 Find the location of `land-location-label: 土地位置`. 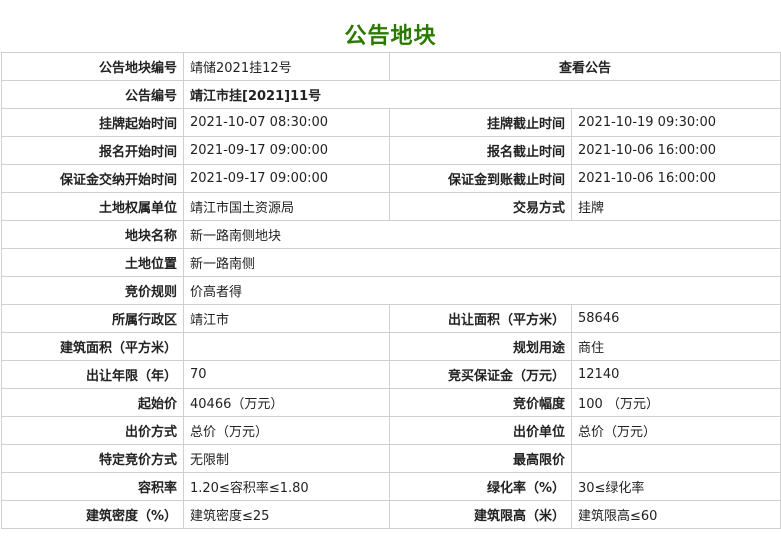

land-location-label: 土地位置 is located at coordinates (92, 262).